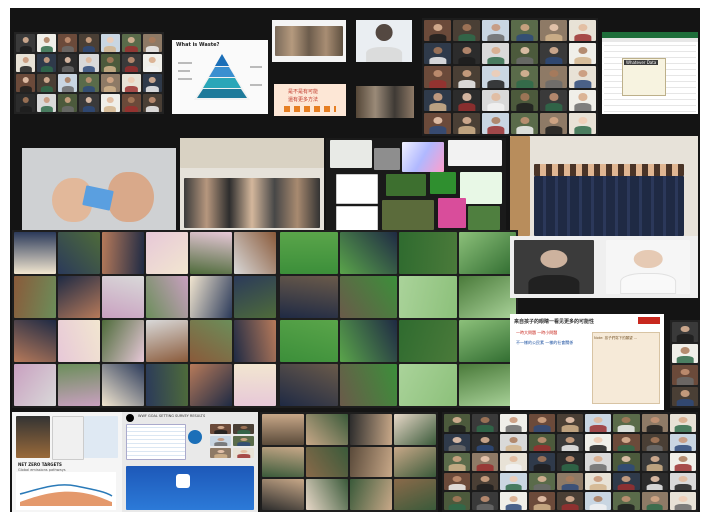  I want to click on chart-title: NET ZERO TARGETS, so click(40, 464).